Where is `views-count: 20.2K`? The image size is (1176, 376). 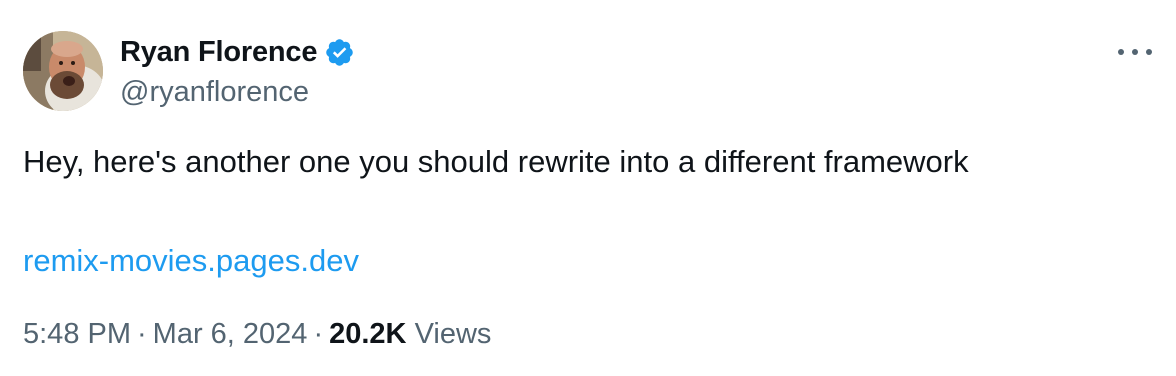
views-count: 20.2K is located at coordinates (368, 334).